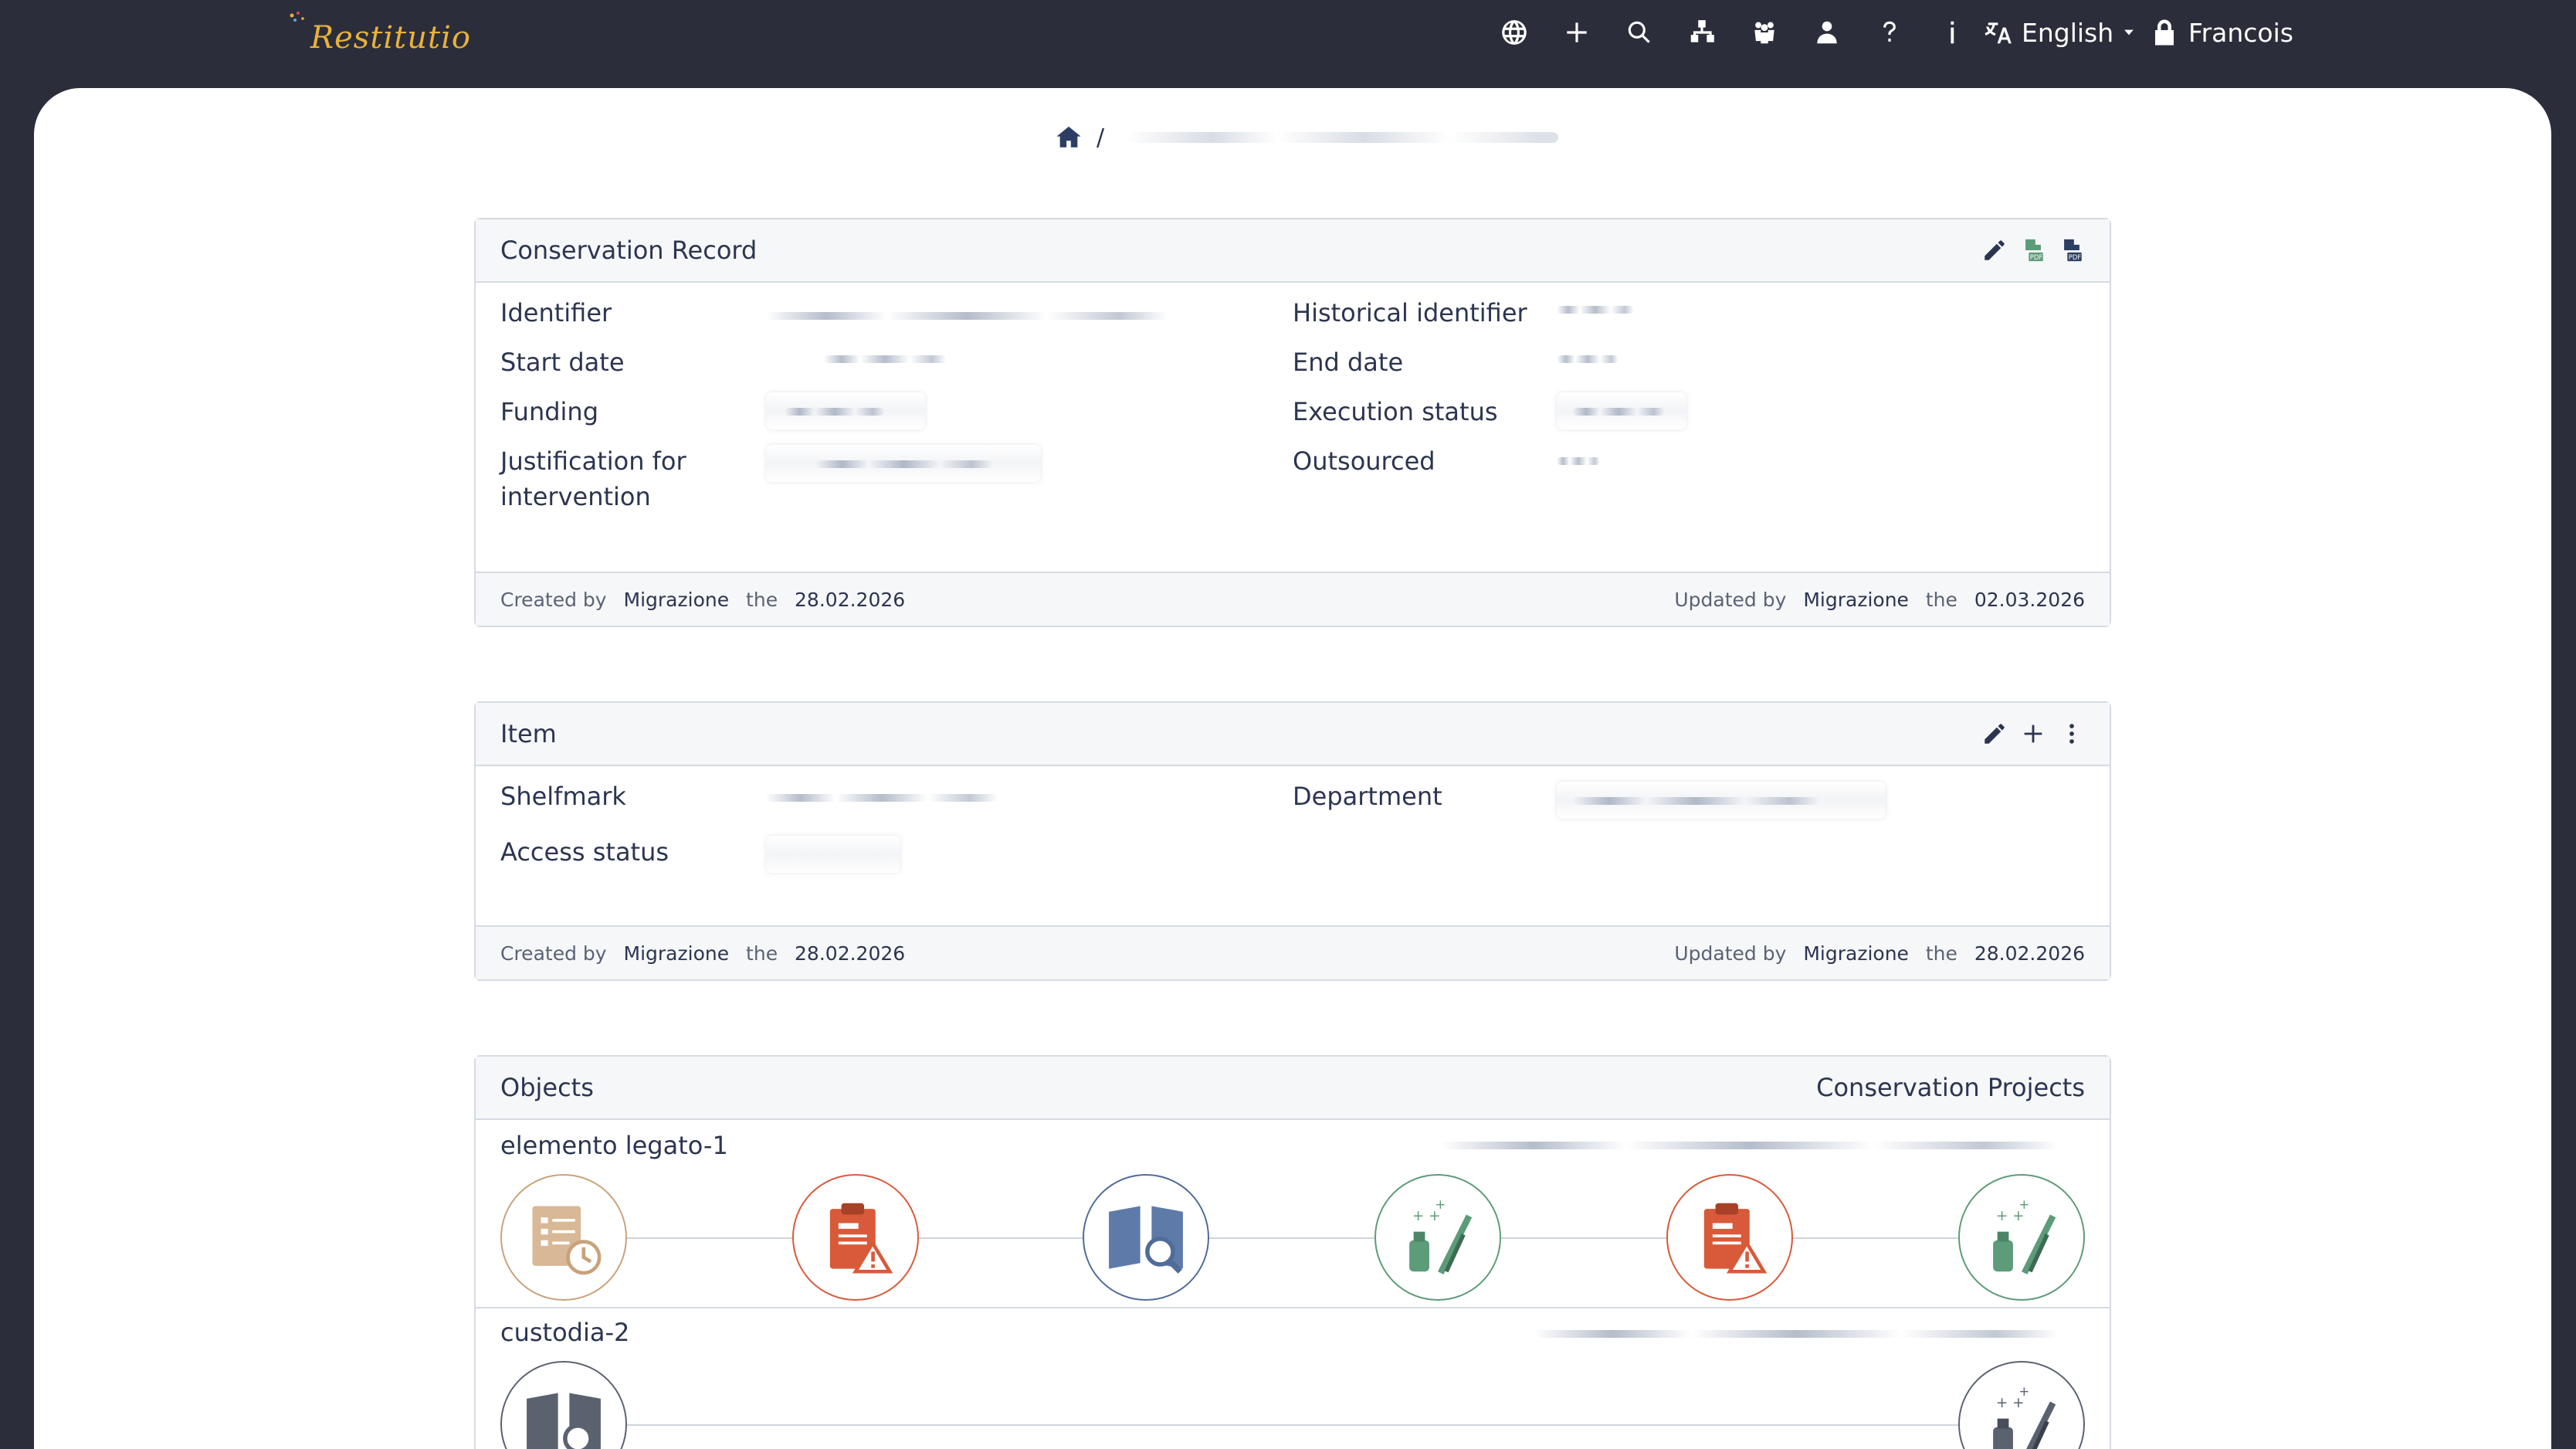  Describe the element at coordinates (390, 38) in the screenshot. I see `logo-text: Restitutio` at that location.